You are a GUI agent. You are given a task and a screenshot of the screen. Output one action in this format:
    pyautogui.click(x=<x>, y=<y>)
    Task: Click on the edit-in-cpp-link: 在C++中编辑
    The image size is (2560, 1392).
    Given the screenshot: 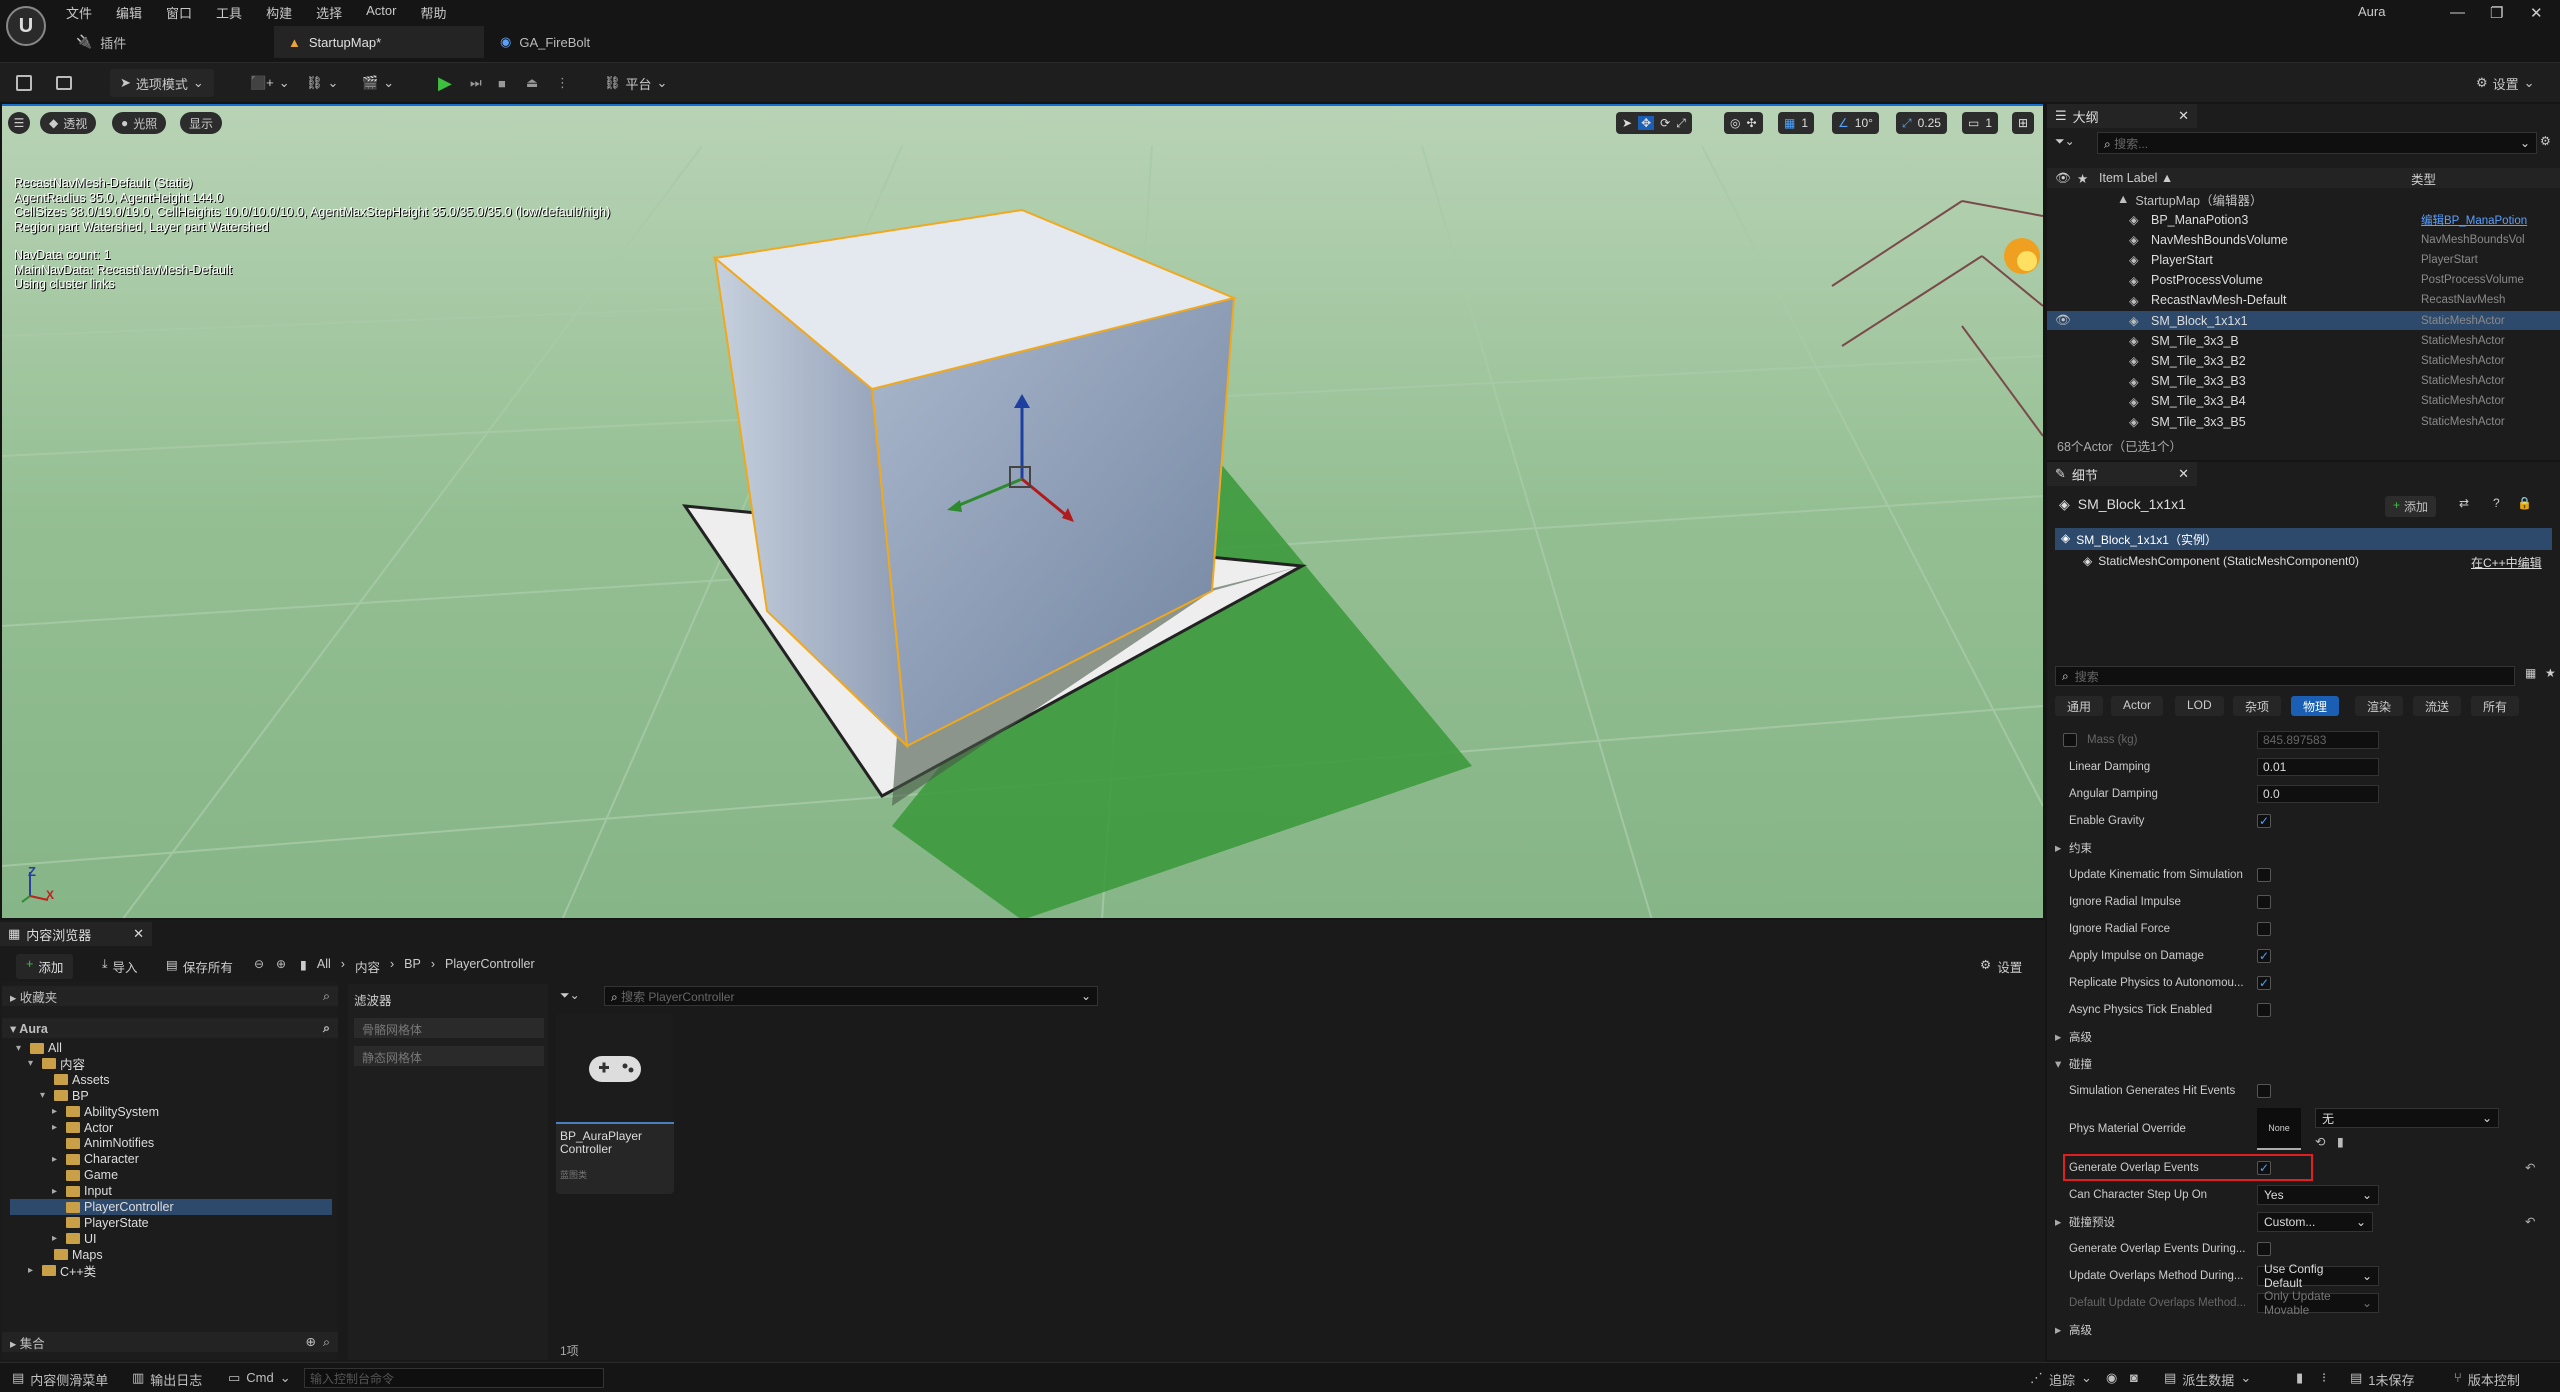 What is the action you would take?
    pyautogui.click(x=2506, y=562)
    